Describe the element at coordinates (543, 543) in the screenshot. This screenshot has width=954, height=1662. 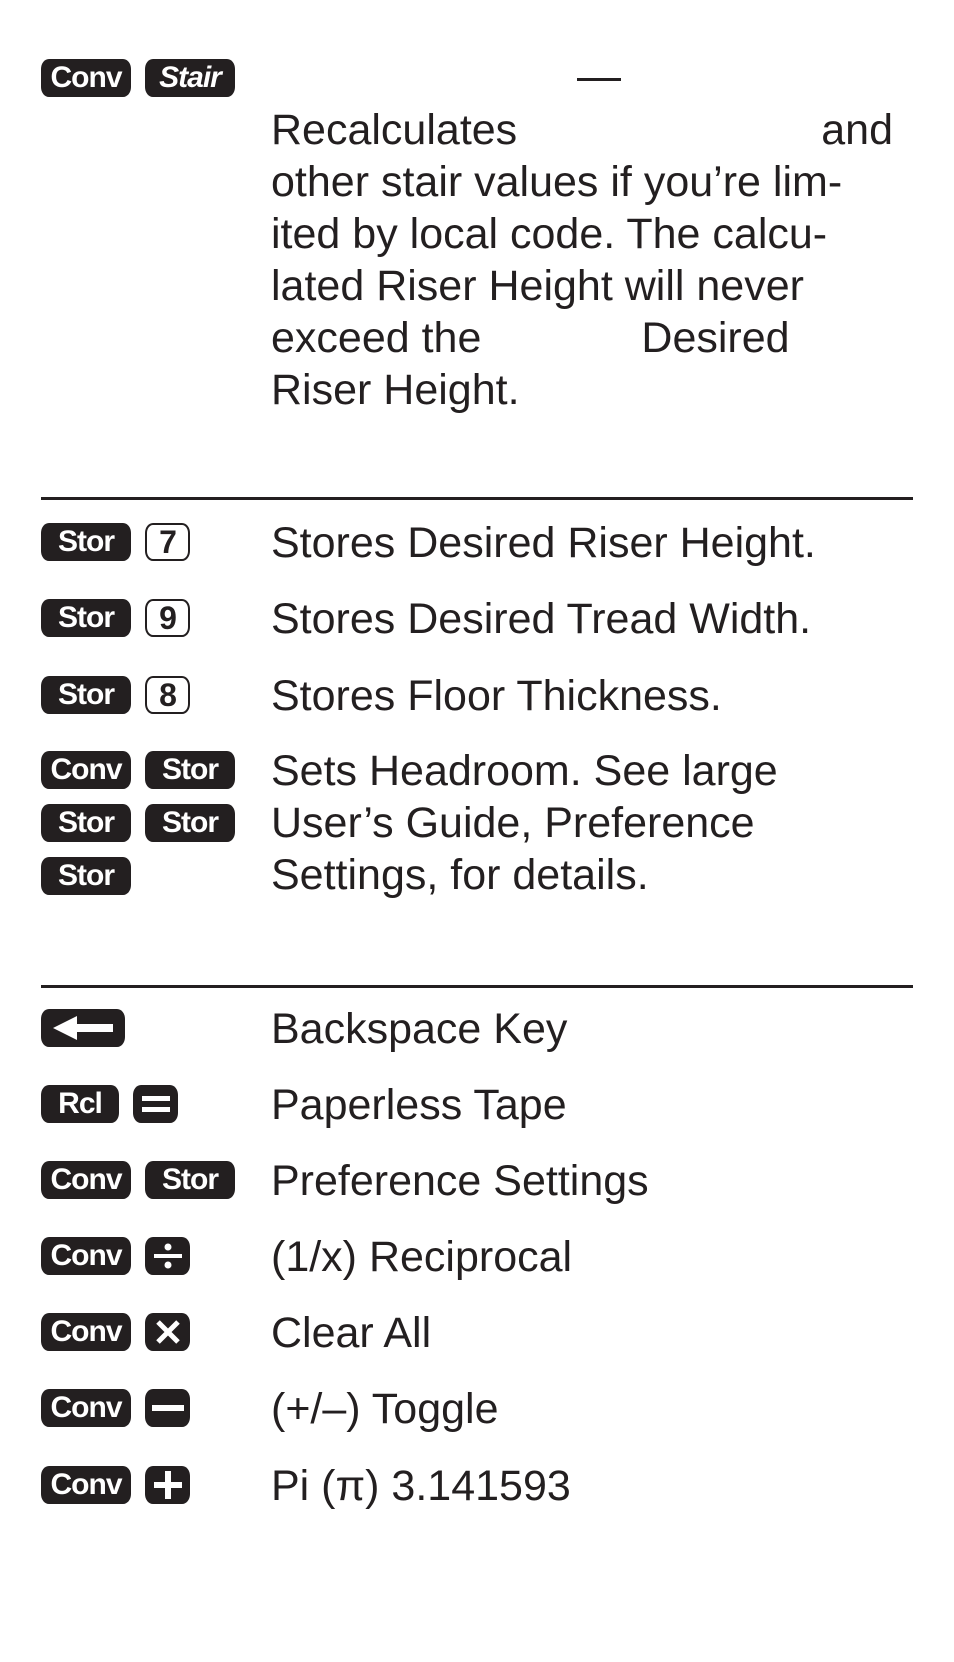
I see `store-description: Stores Desired Riser Height.` at that location.